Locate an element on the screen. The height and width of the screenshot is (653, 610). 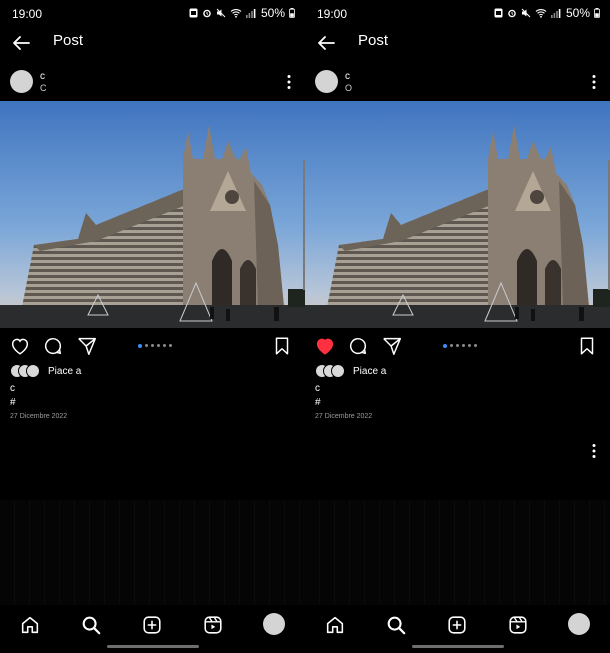
post-location: C is located at coordinates (43, 88).